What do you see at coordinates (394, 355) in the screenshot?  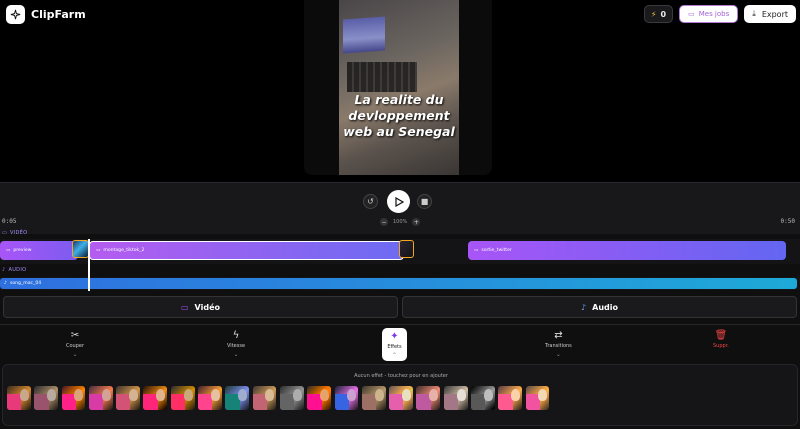 I see `chevron-up-icon: ⌃` at bounding box center [394, 355].